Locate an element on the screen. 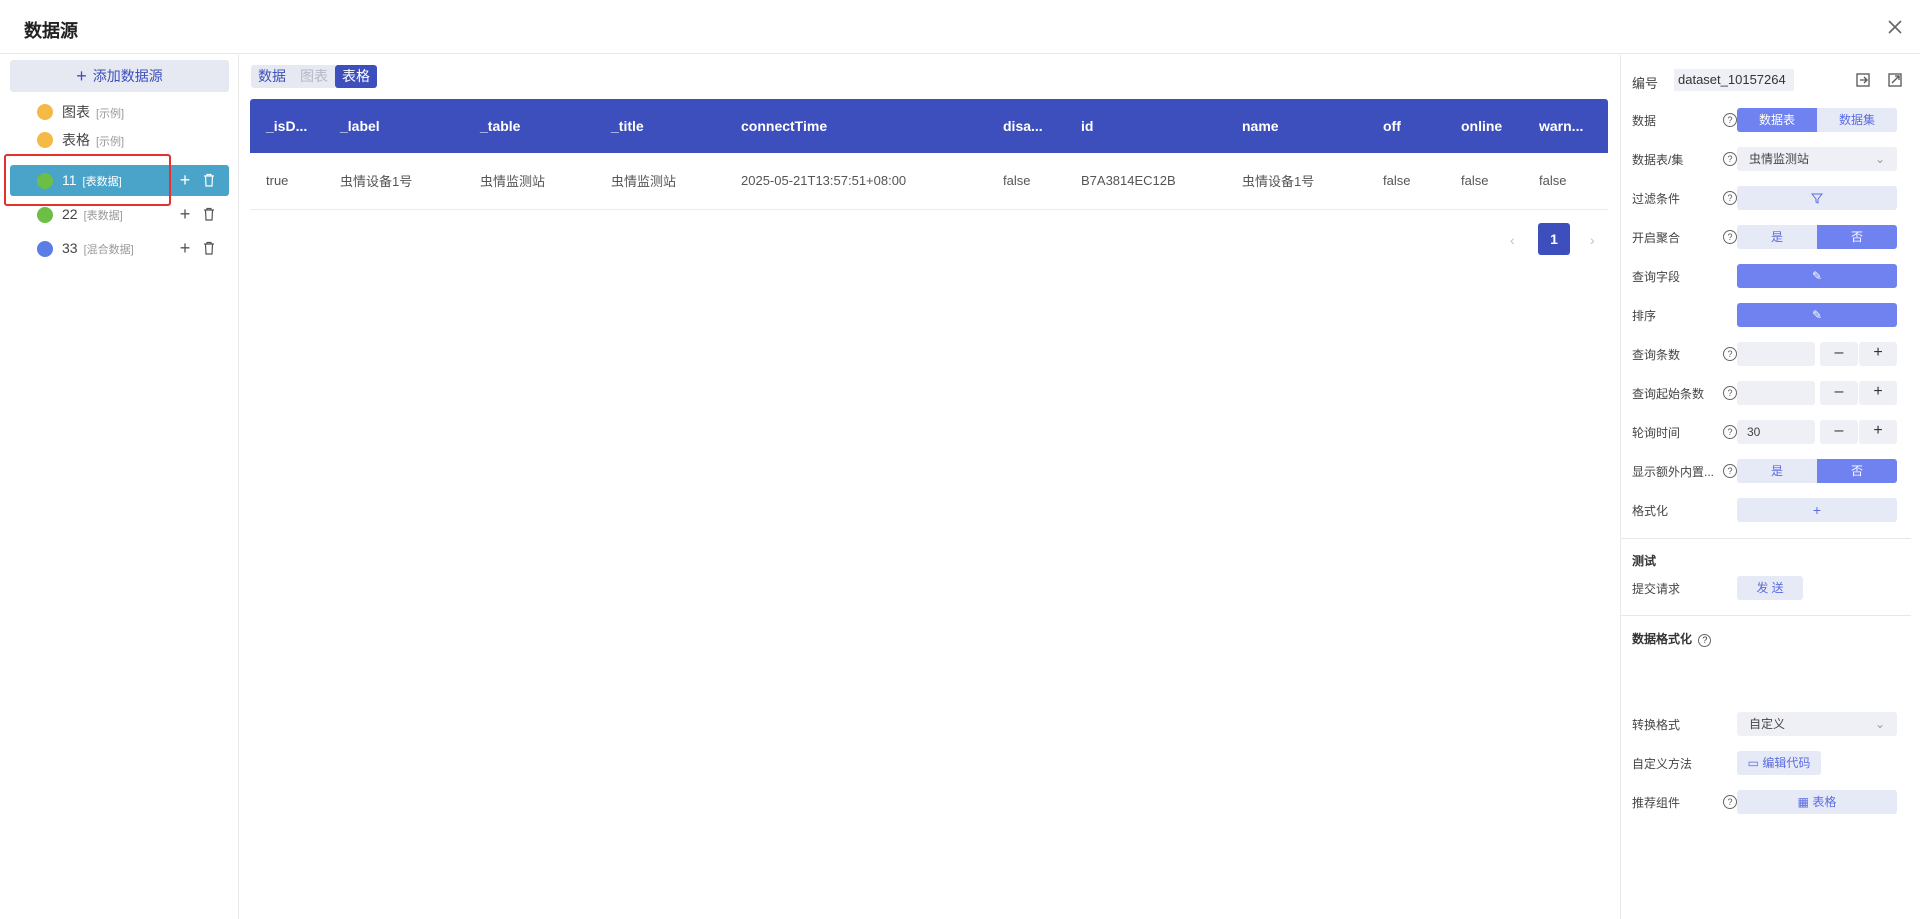 Image resolution: width=1920 pixels, height=919 pixels. tab-chart: 图表 is located at coordinates (314, 76).